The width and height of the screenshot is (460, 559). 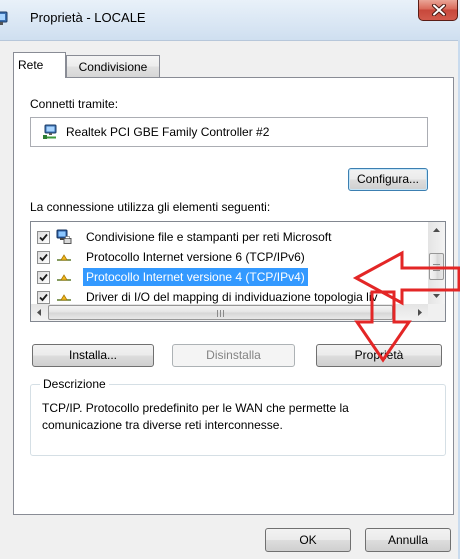 I want to click on network-connection-icon, so click(x=4, y=18).